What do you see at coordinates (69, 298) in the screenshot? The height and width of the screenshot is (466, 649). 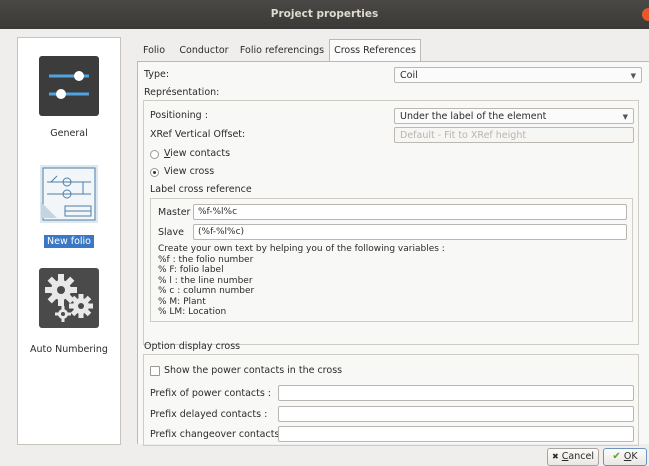 I see `gears-icon` at bounding box center [69, 298].